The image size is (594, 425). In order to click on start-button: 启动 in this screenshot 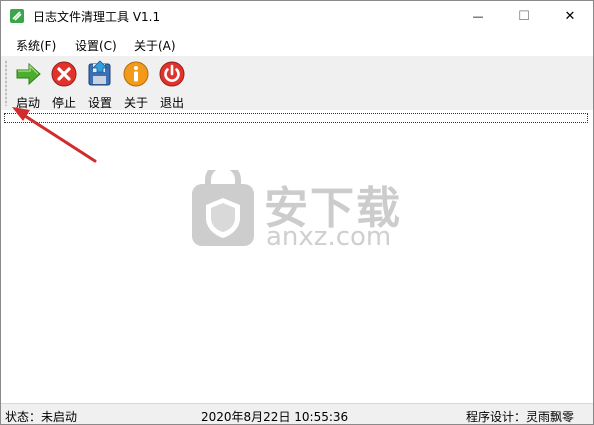, I will do `click(28, 84)`.